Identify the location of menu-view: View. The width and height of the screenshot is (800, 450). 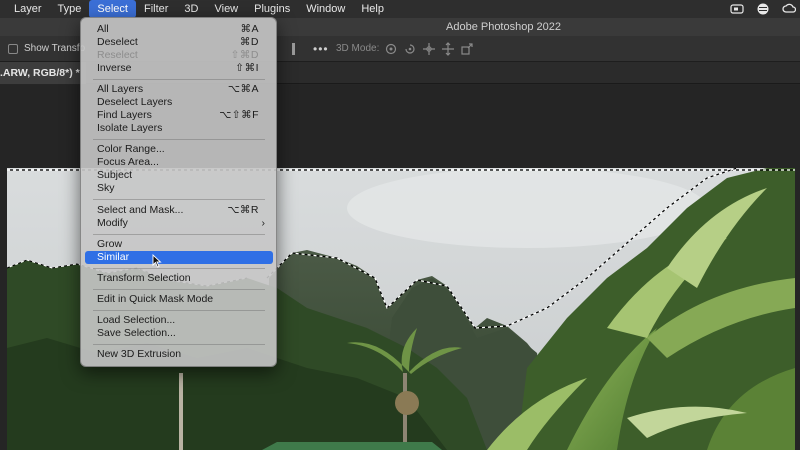
(226, 9).